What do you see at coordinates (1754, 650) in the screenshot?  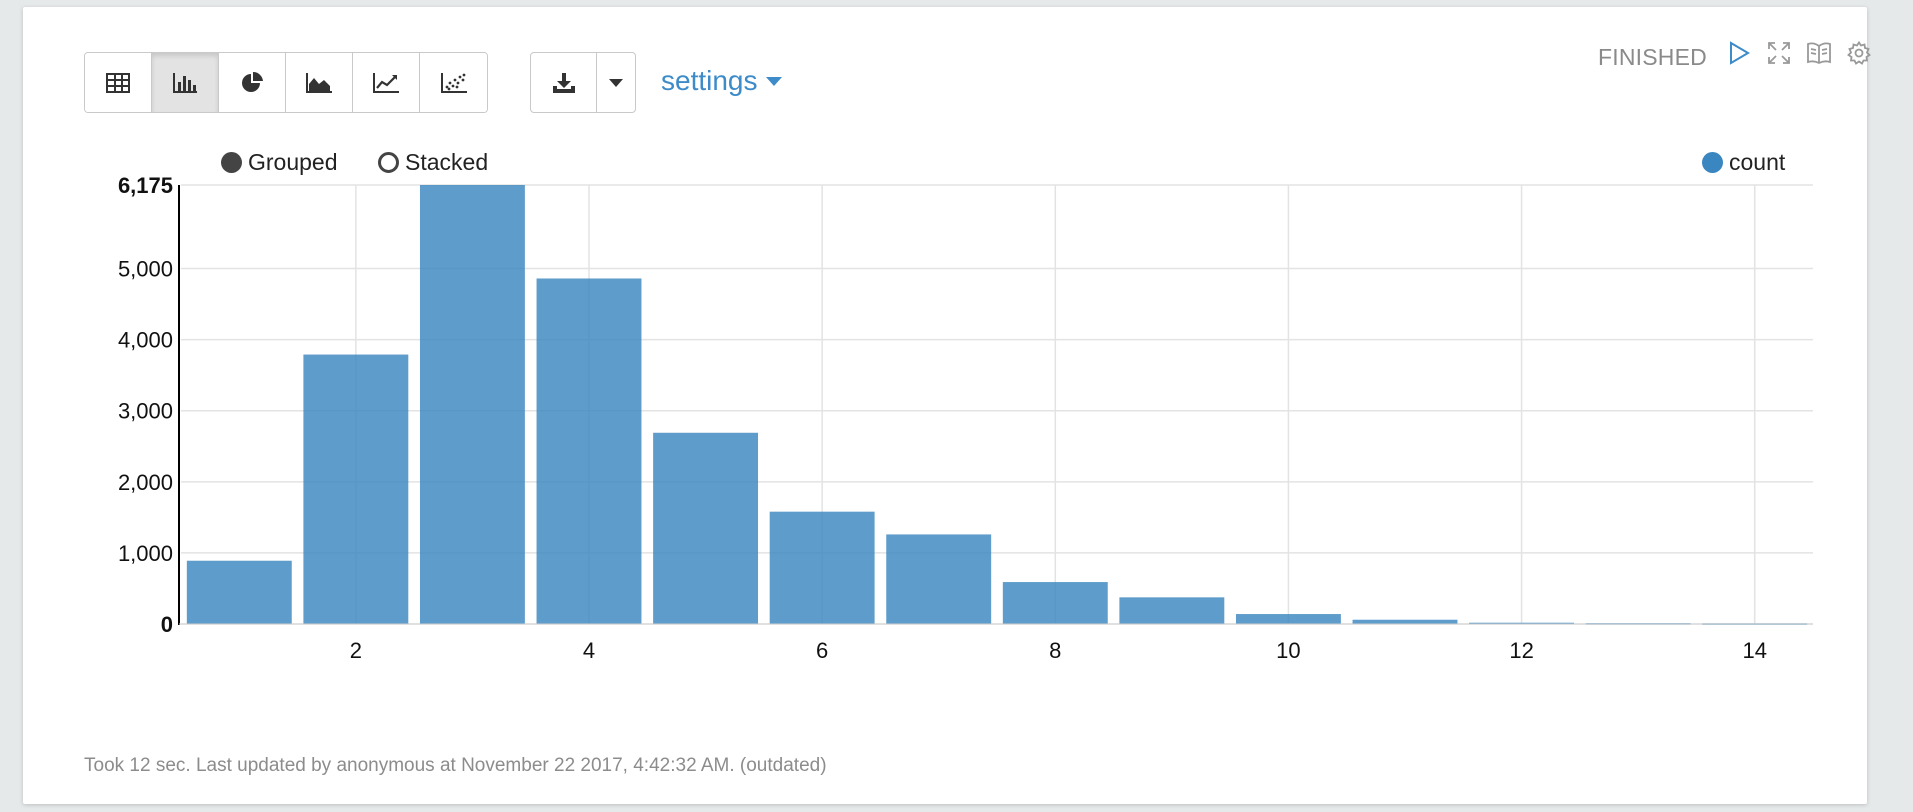 I see `x-tick-label: 14` at bounding box center [1754, 650].